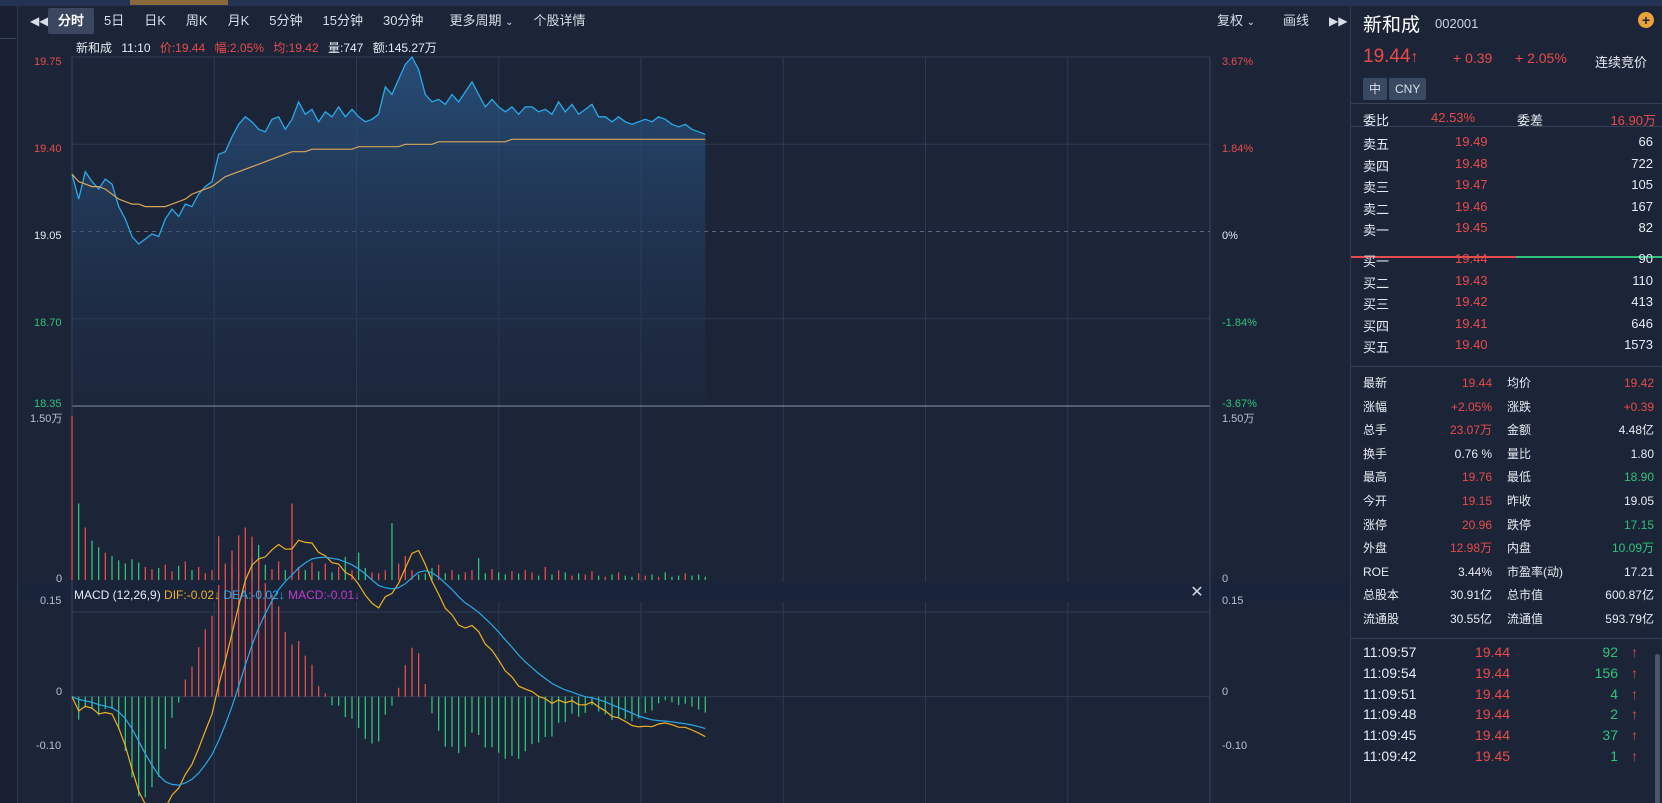  What do you see at coordinates (1508, 284) in the screenshot?
I see `bid-row: 买二 19.43 110` at bounding box center [1508, 284].